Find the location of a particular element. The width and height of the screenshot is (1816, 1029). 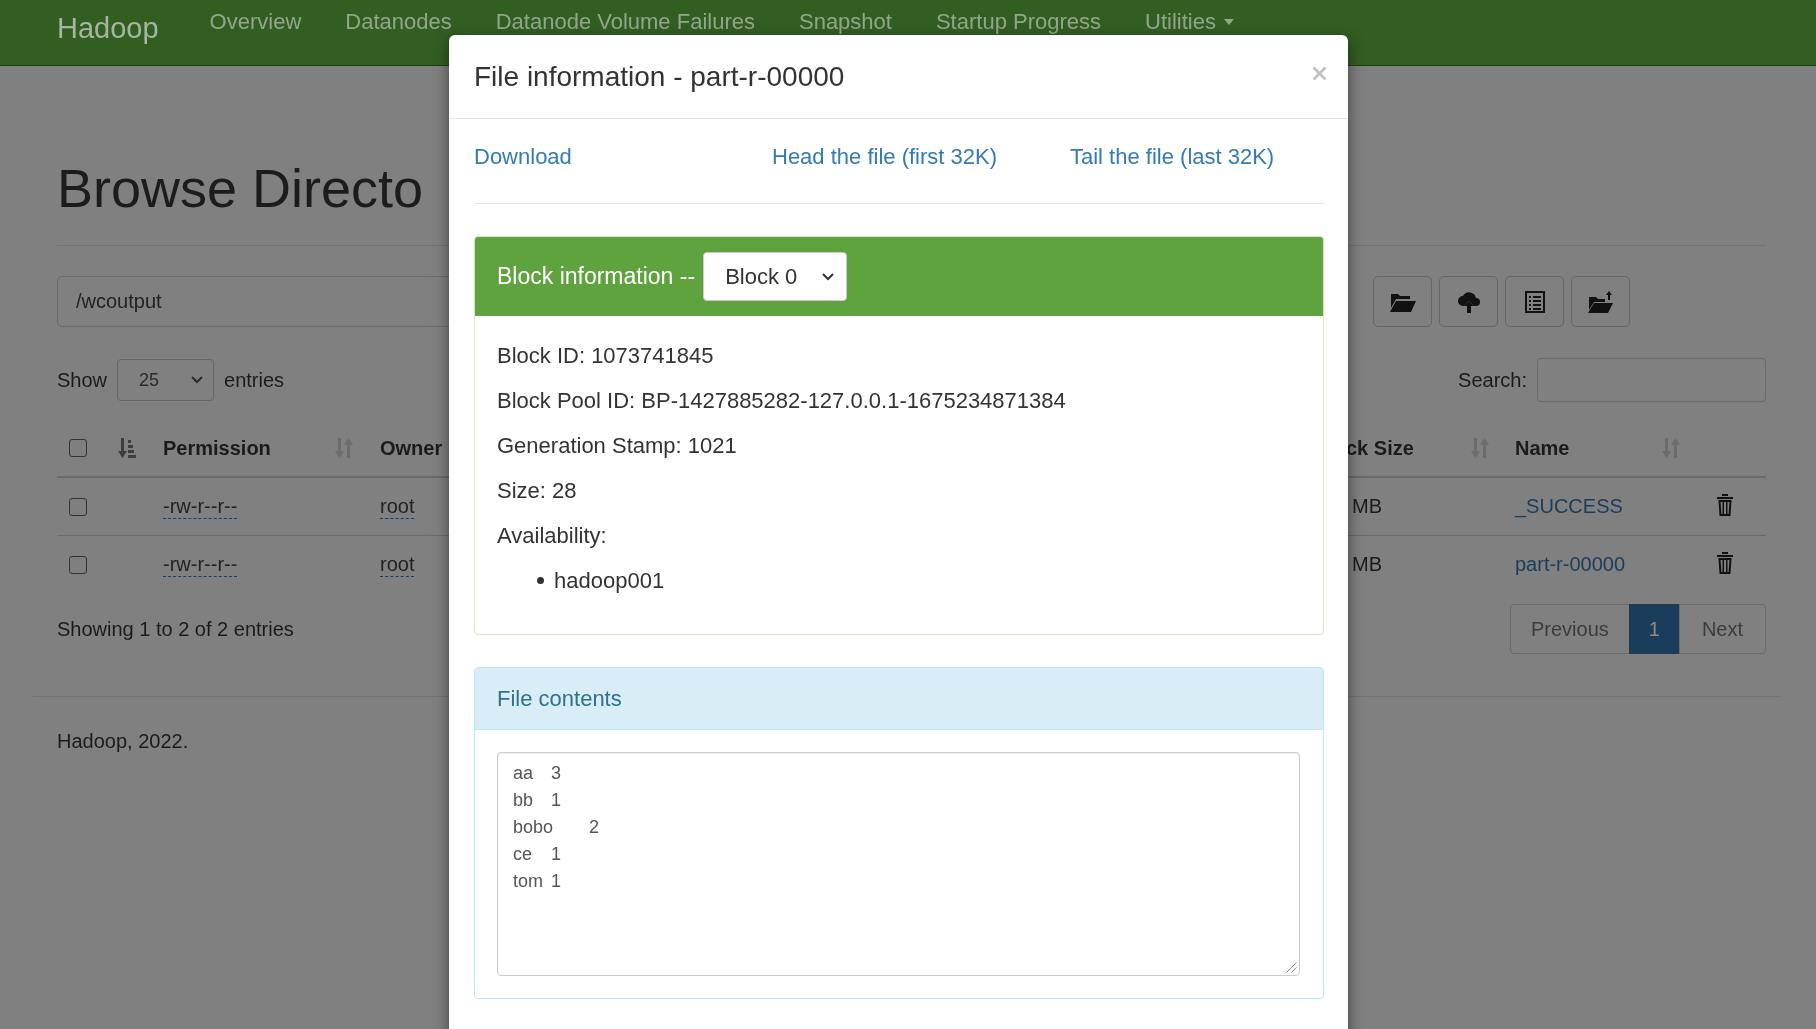

datanode-text: hadoop001 is located at coordinates (609, 581).